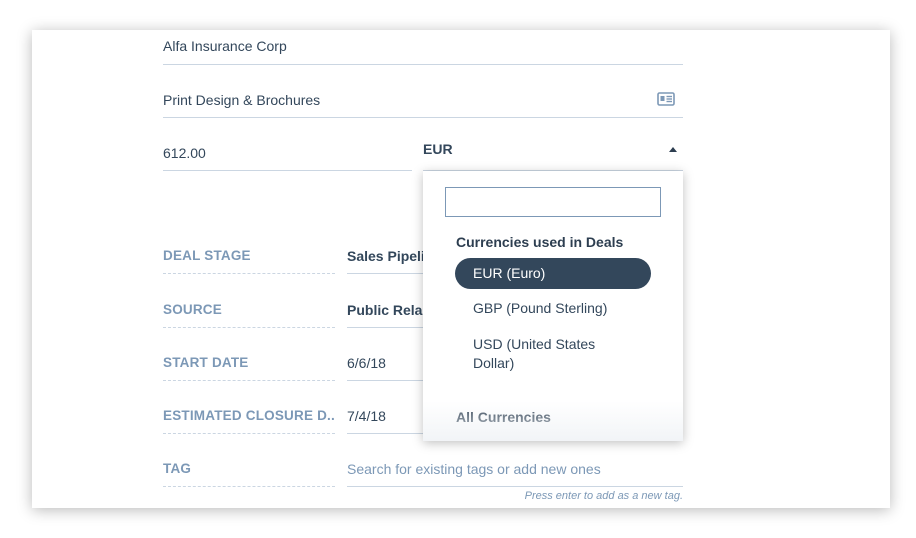 The height and width of the screenshot is (538, 916). What do you see at coordinates (249, 368) in the screenshot?
I see `property-label: START DATE` at bounding box center [249, 368].